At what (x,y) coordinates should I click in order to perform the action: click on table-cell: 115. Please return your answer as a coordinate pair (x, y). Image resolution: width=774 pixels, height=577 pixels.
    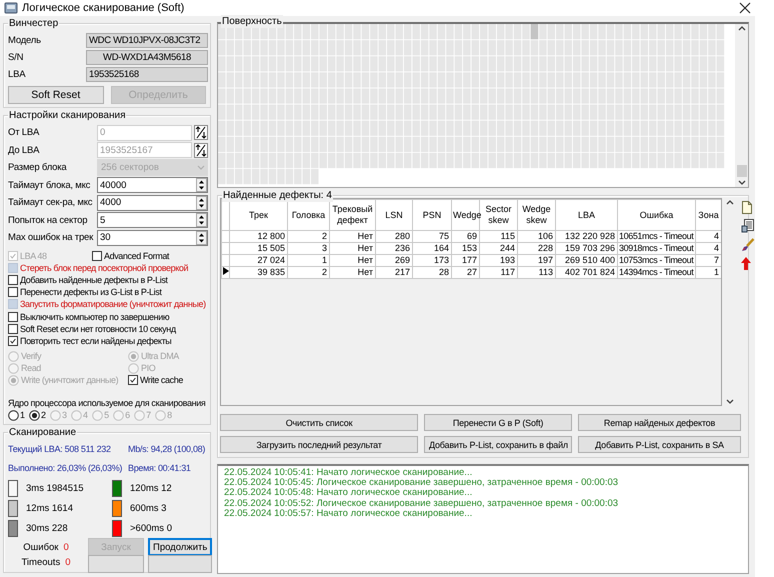
    Looking at the image, I should click on (499, 236).